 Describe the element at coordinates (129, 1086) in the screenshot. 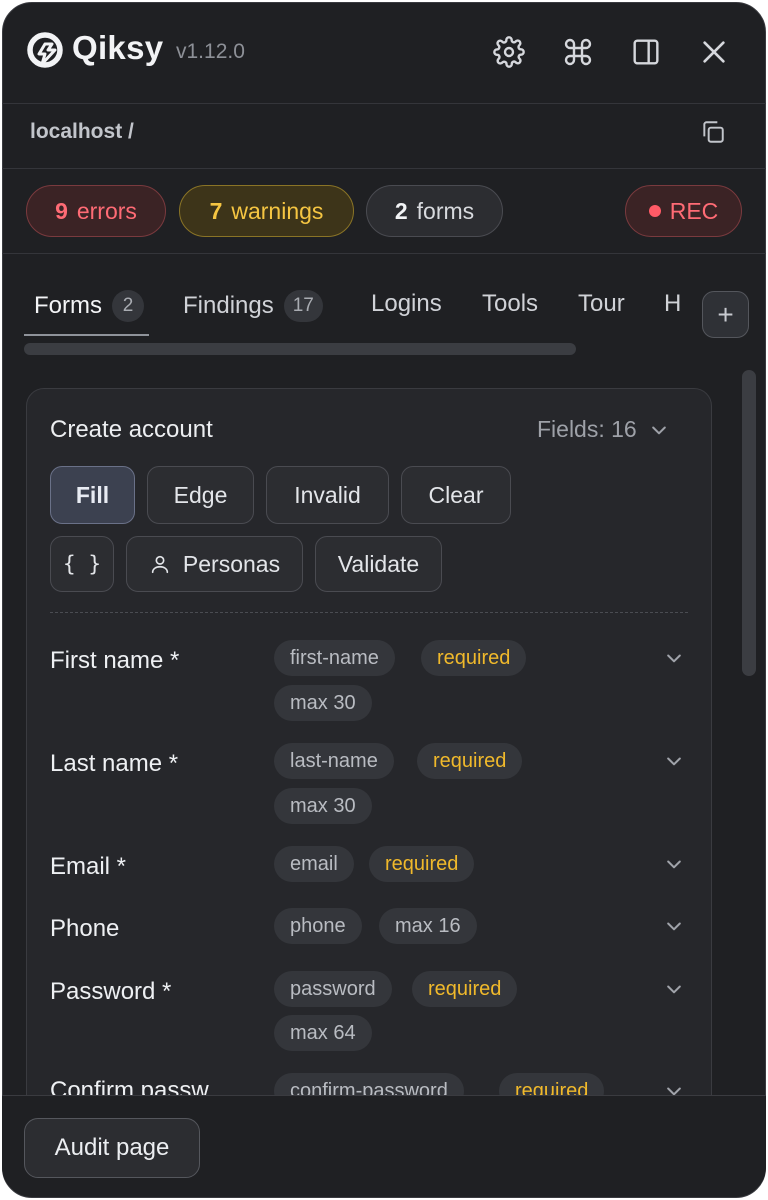

I see `field-label: Confirm passw` at that location.